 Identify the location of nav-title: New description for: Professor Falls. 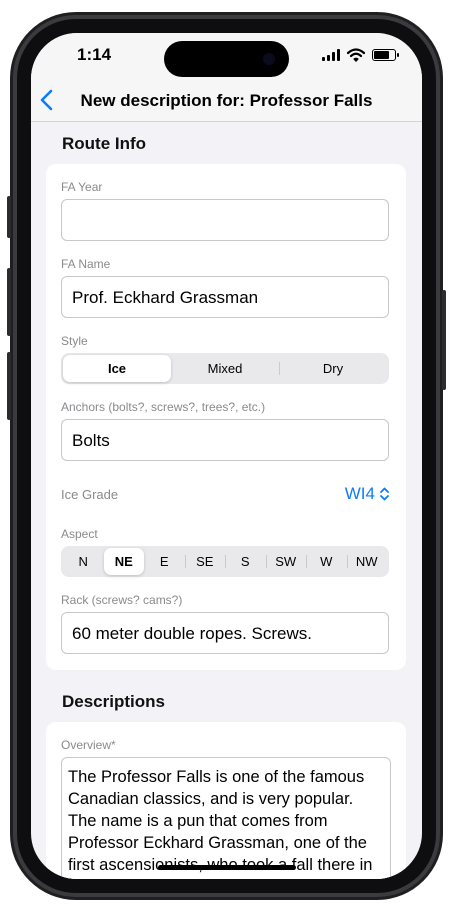
(226, 100).